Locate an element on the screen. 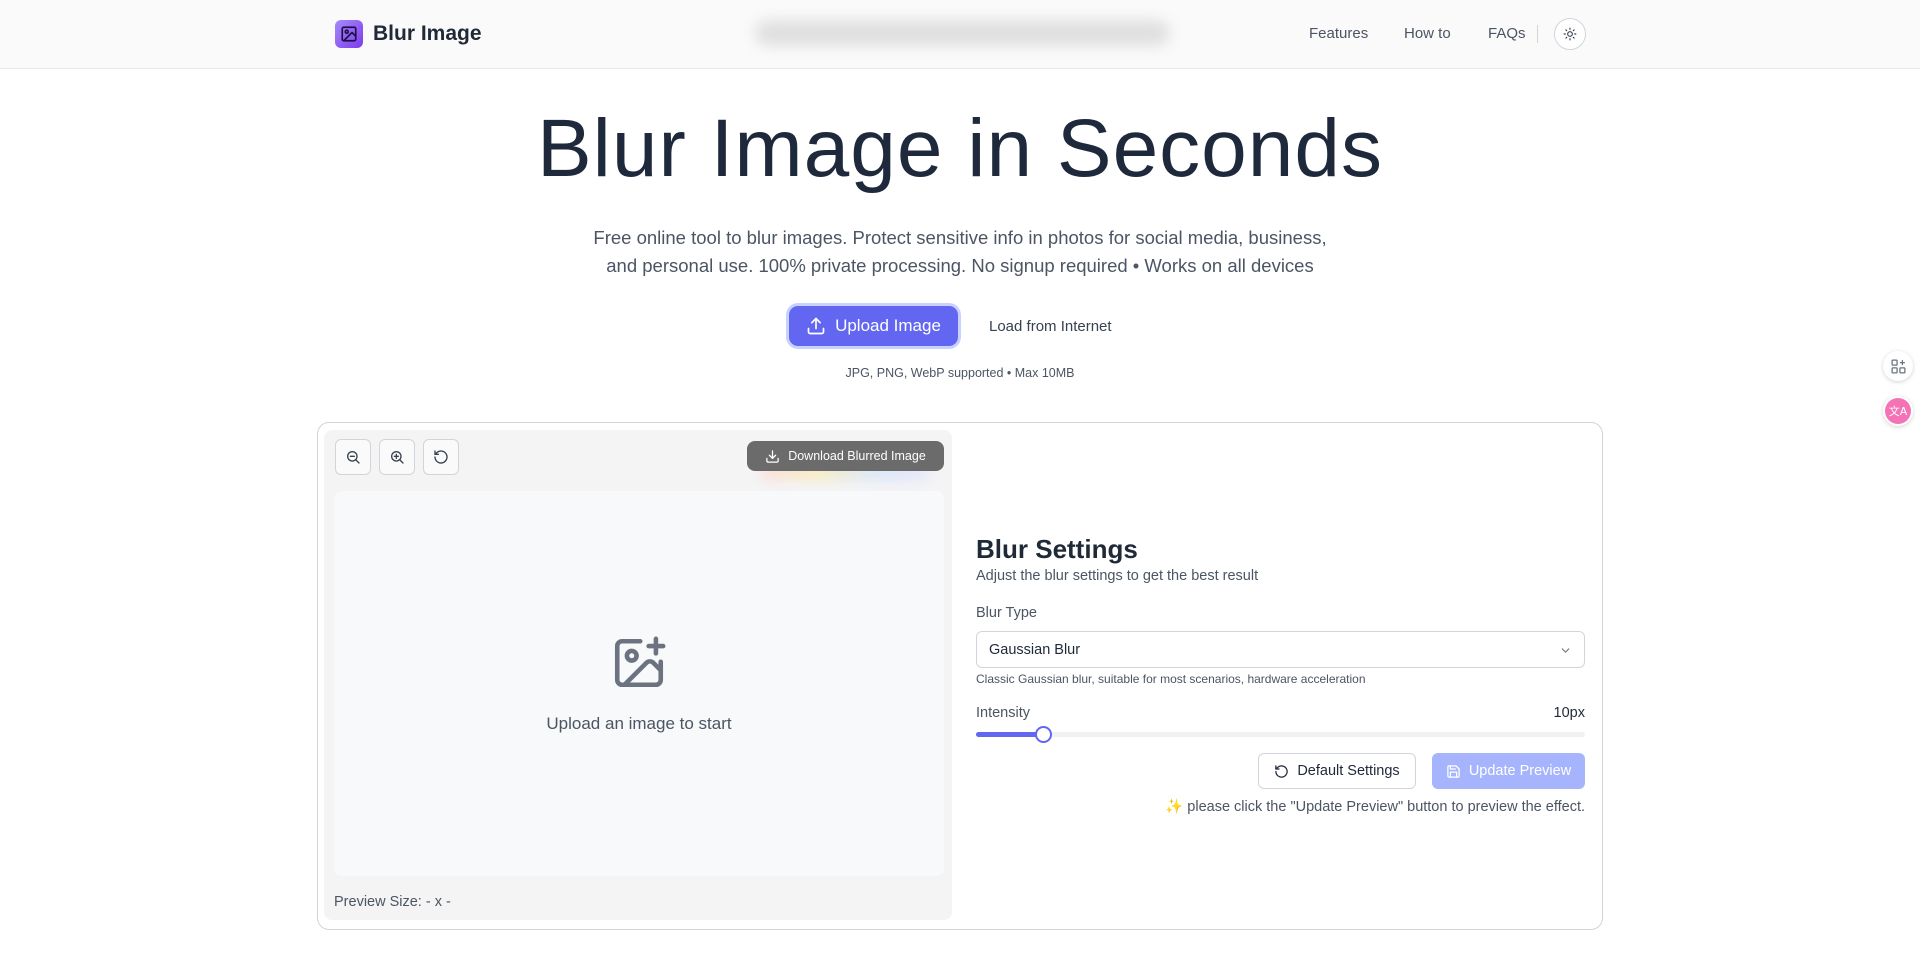 This screenshot has width=1920, height=966. svg-text: 文A is located at coordinates (1898, 411).